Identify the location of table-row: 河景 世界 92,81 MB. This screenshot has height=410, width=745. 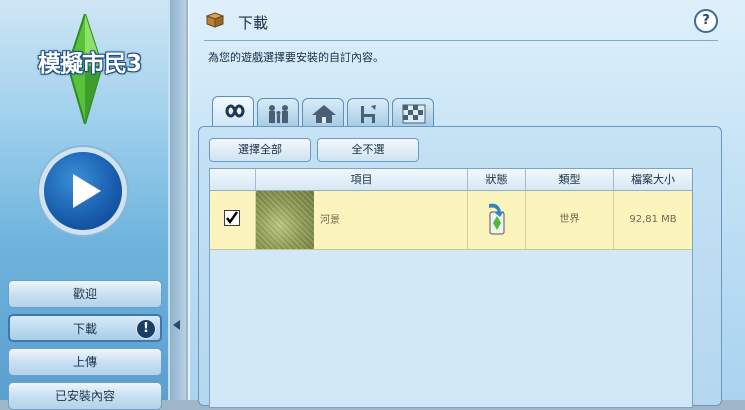
(451, 220).